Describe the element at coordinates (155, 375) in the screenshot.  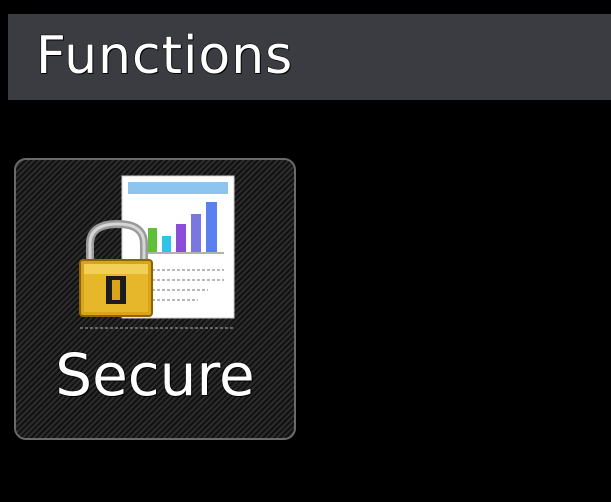
I see `secure-tile-label: Secure` at that location.